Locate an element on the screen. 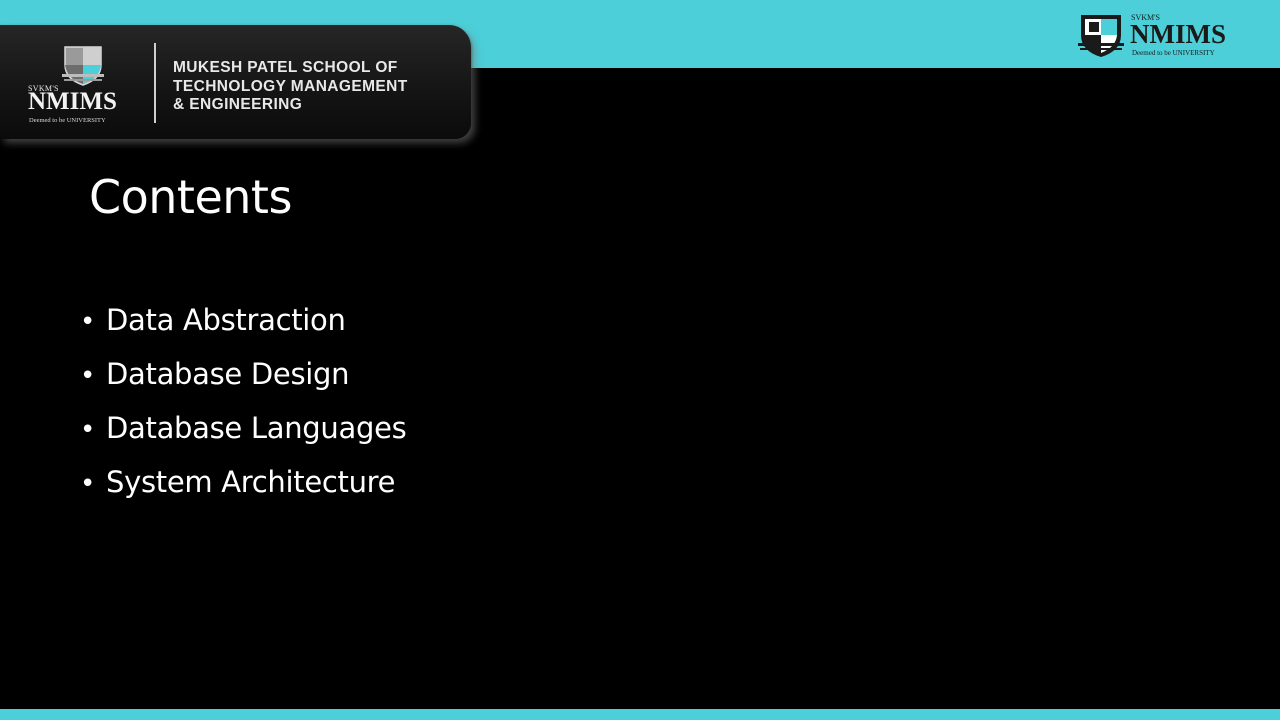 The height and width of the screenshot is (720, 1280). bottom-accent-band is located at coordinates (640, 714).